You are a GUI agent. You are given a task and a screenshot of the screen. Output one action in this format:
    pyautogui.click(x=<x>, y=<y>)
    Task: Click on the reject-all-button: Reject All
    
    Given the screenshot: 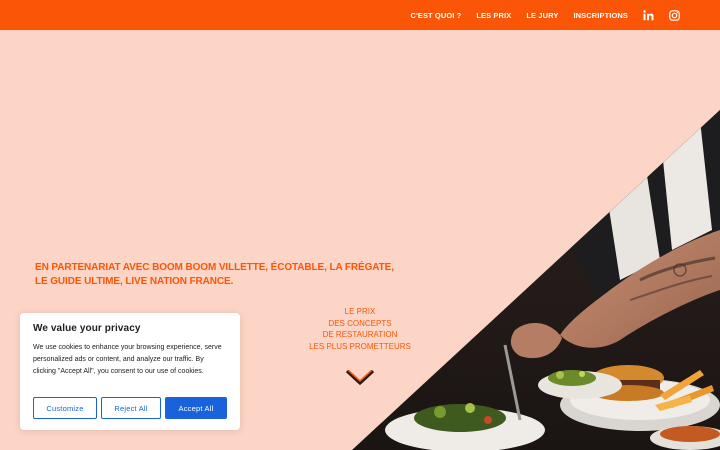 What is the action you would take?
    pyautogui.click(x=131, y=408)
    